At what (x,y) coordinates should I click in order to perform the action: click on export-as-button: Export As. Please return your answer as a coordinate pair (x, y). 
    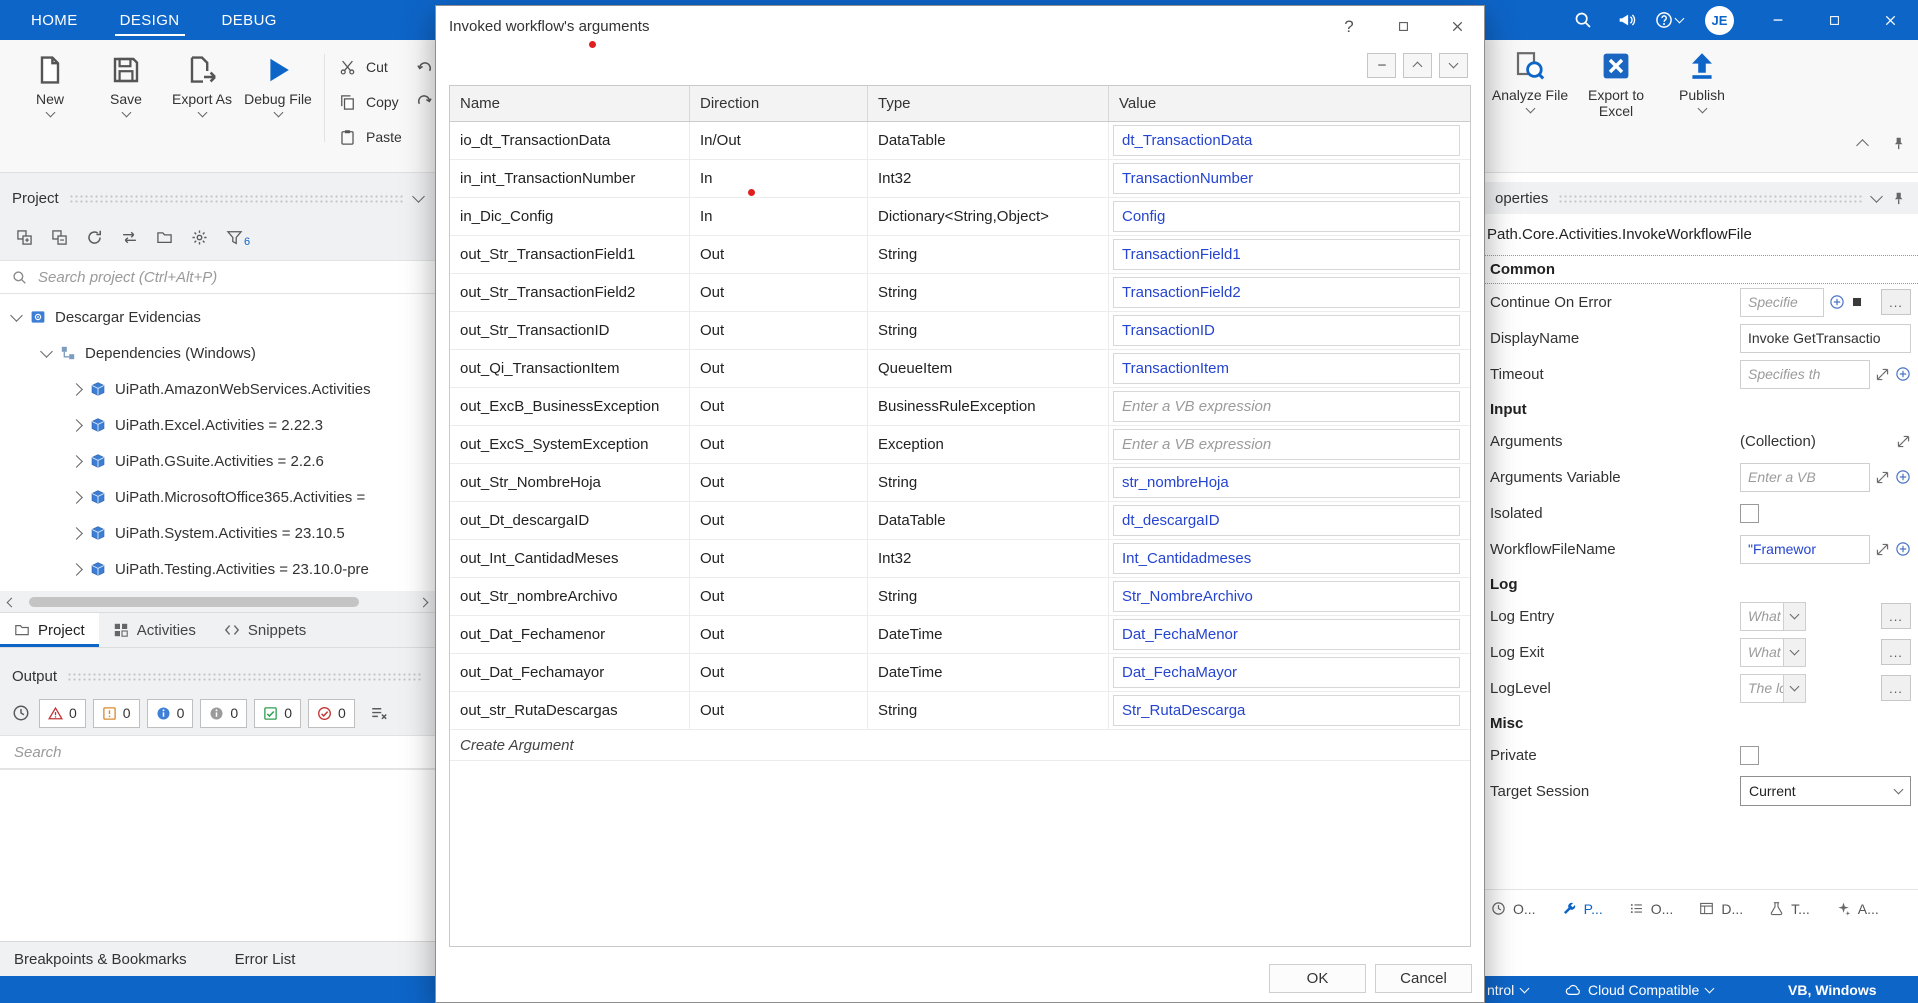
    Looking at the image, I should click on (202, 98).